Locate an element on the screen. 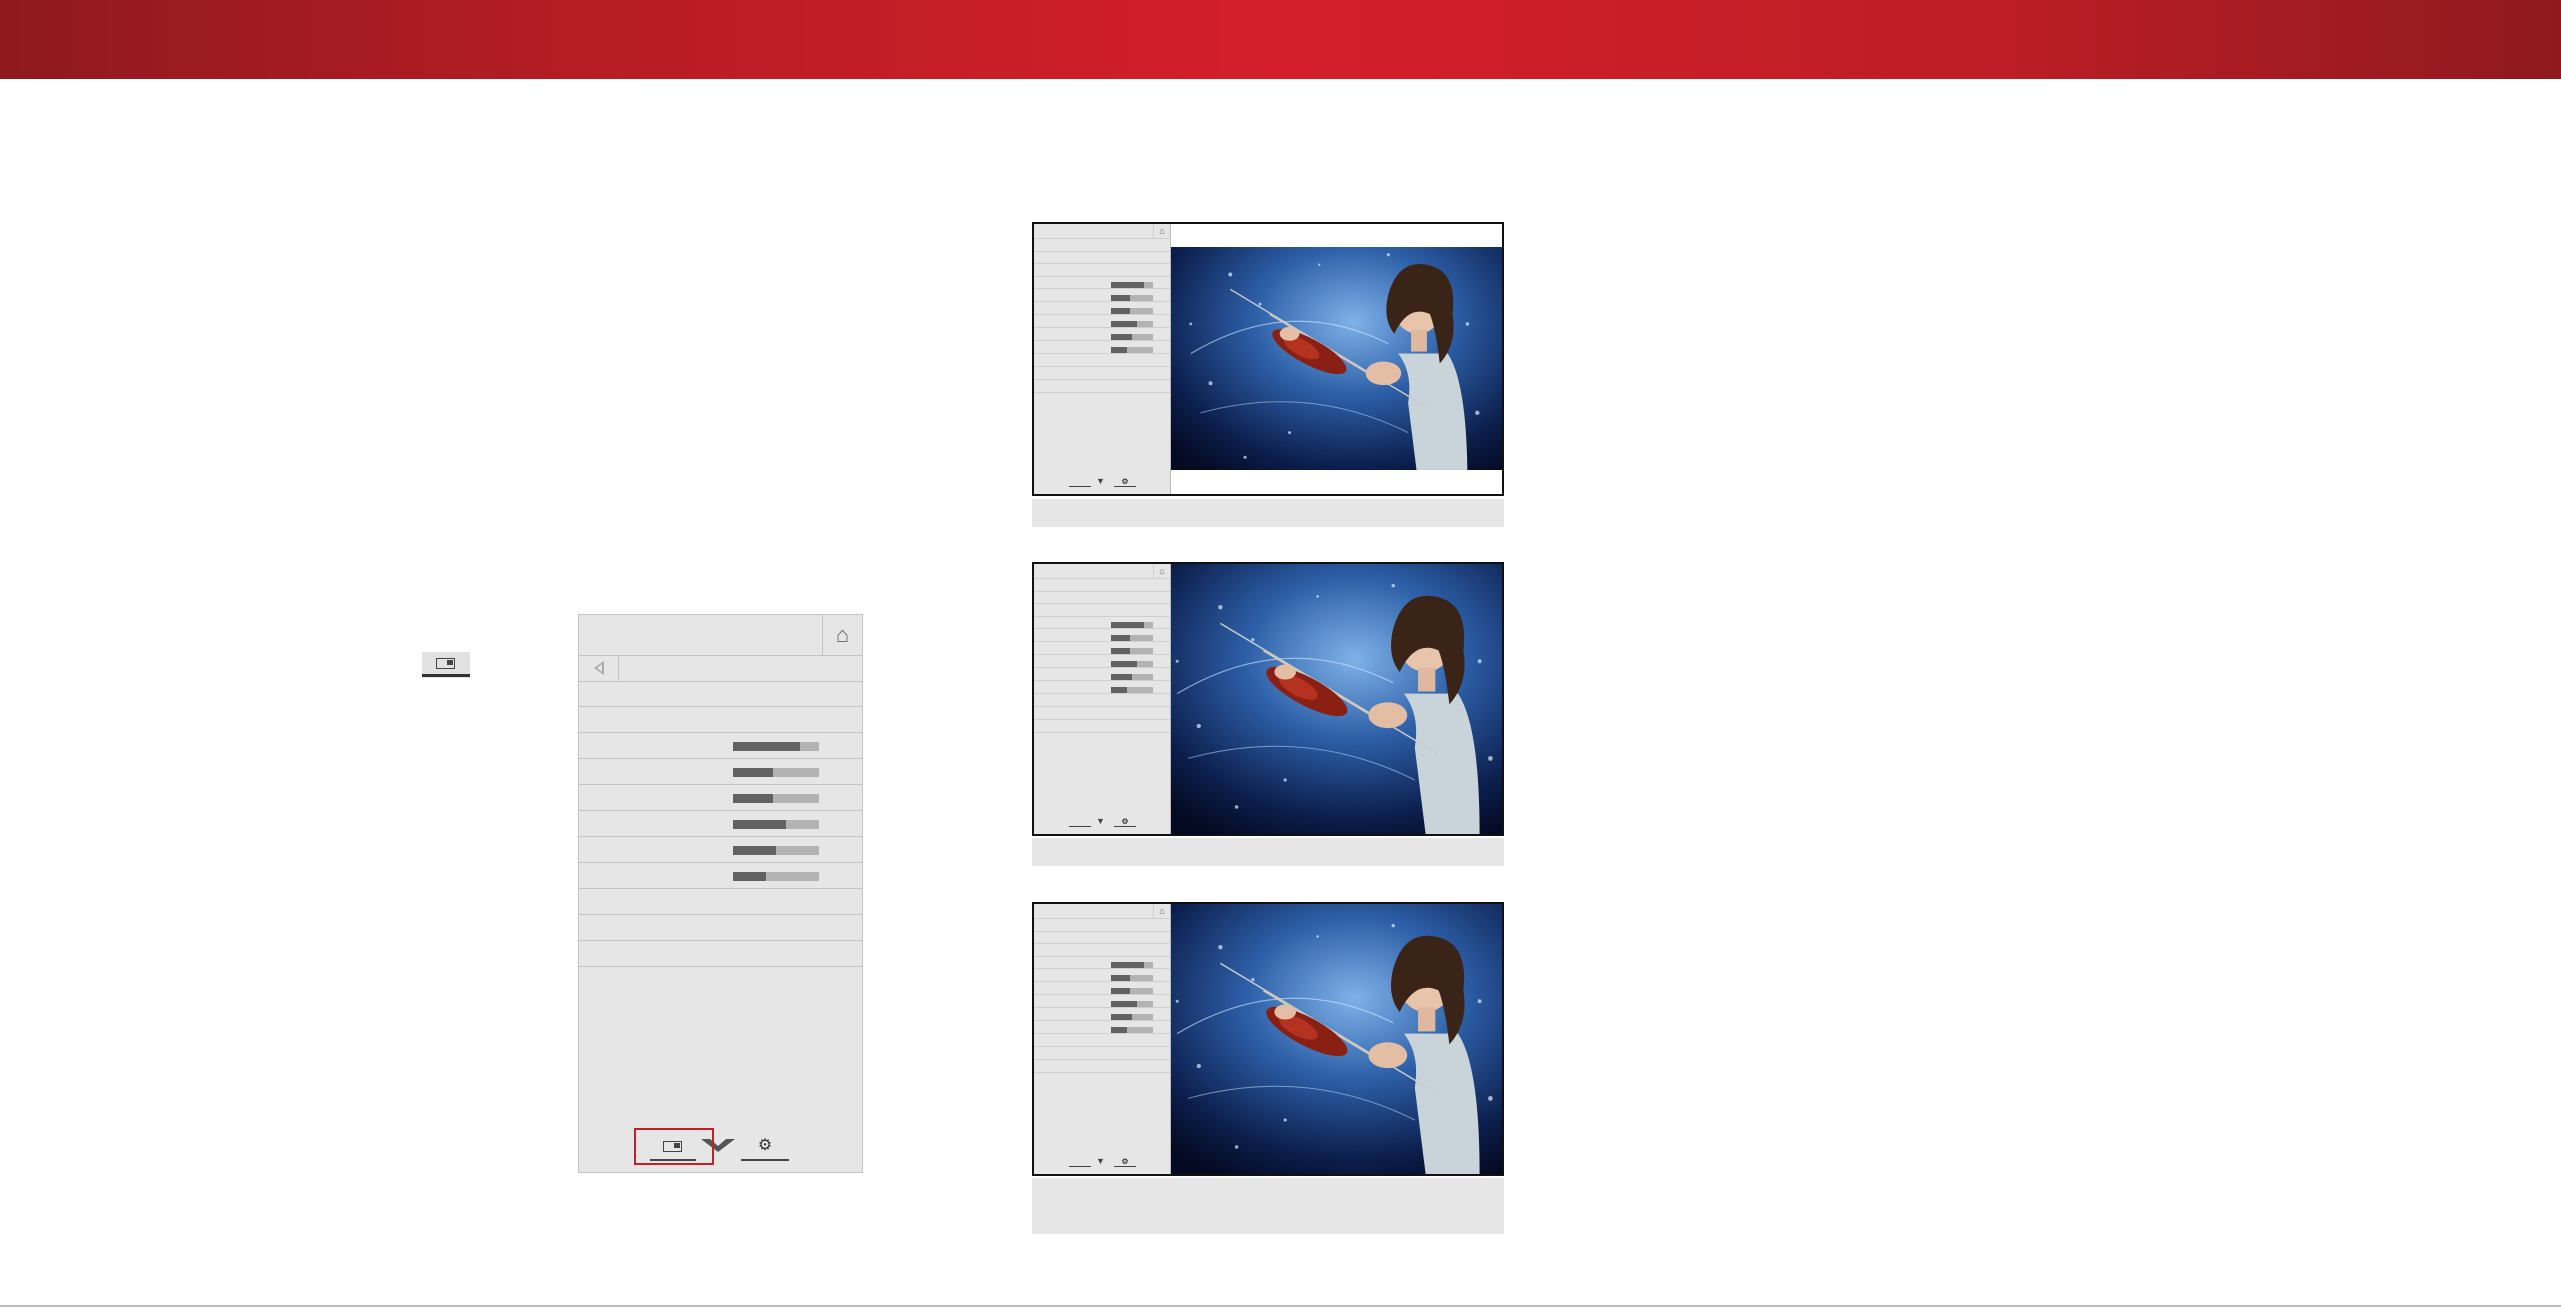 This screenshot has height=1309, width=2561. screen-thumbnail-3: ⌂ ▼ ⚙ is located at coordinates (1268, 1039).